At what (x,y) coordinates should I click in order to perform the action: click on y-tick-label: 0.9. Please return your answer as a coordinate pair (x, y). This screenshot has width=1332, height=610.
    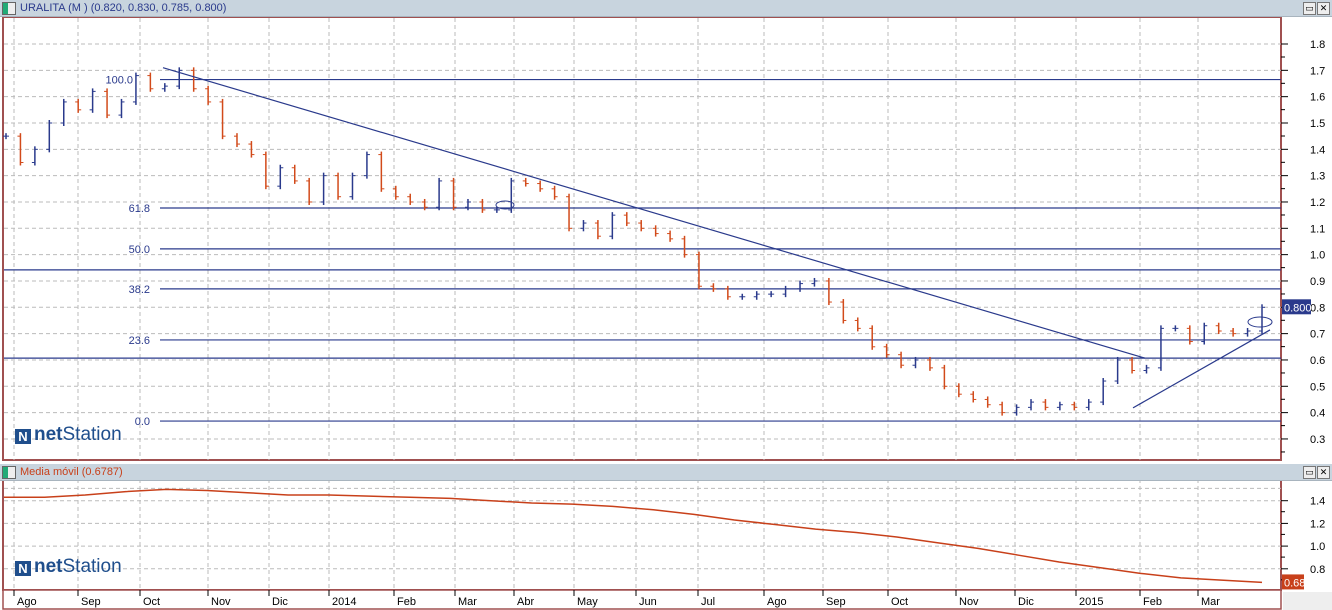
    Looking at the image, I should click on (1317, 282).